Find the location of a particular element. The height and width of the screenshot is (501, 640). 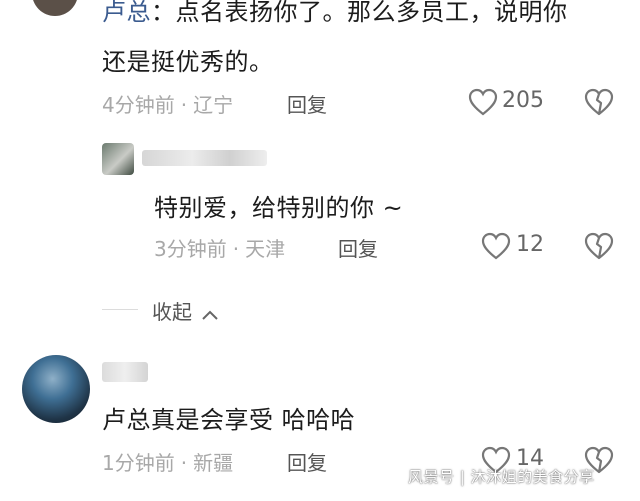

location: 新疆 is located at coordinates (213, 463).